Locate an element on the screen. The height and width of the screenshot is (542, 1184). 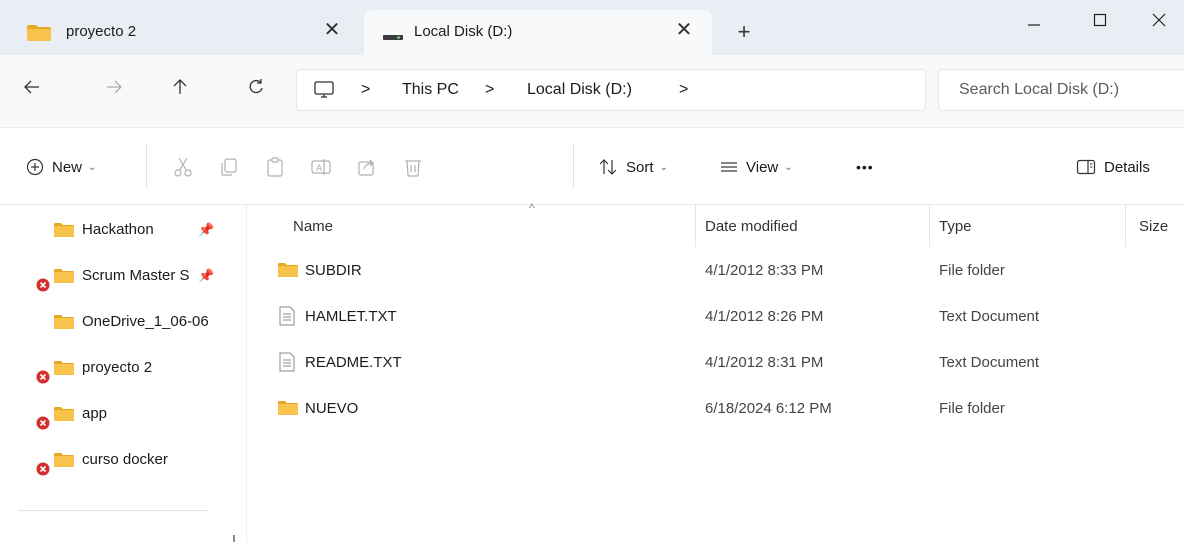
sort-button: Sort ⌄ is located at coordinates (633, 167).